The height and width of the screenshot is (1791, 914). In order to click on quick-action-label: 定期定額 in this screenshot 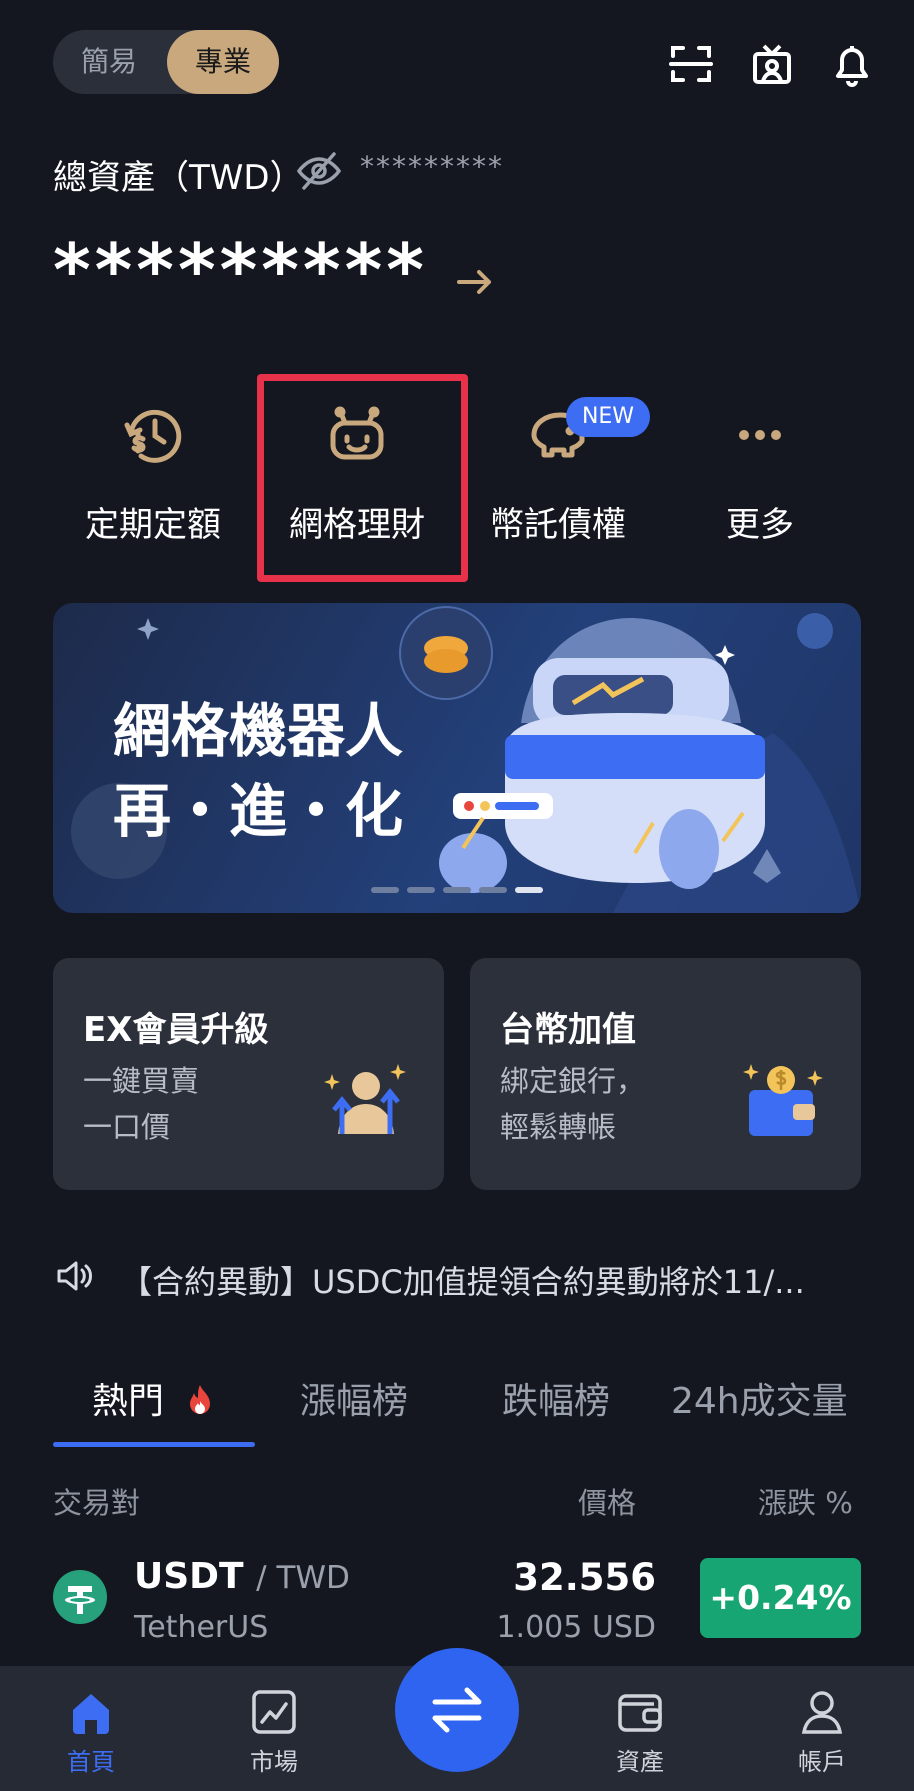, I will do `click(153, 525)`.